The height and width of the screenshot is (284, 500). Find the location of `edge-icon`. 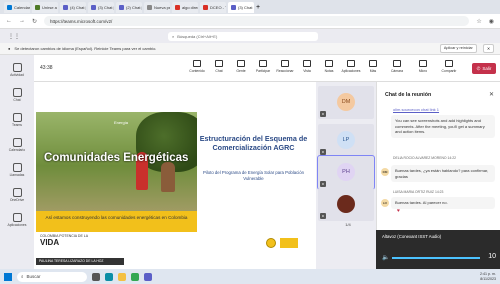

edge-icon is located at coordinates (109, 276).